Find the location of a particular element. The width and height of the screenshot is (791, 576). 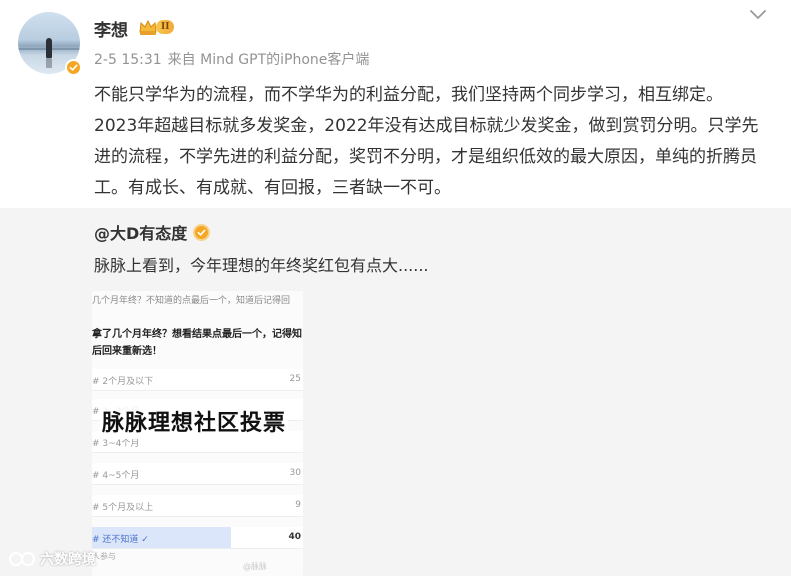

poll-option-value: 40 is located at coordinates (294, 537).